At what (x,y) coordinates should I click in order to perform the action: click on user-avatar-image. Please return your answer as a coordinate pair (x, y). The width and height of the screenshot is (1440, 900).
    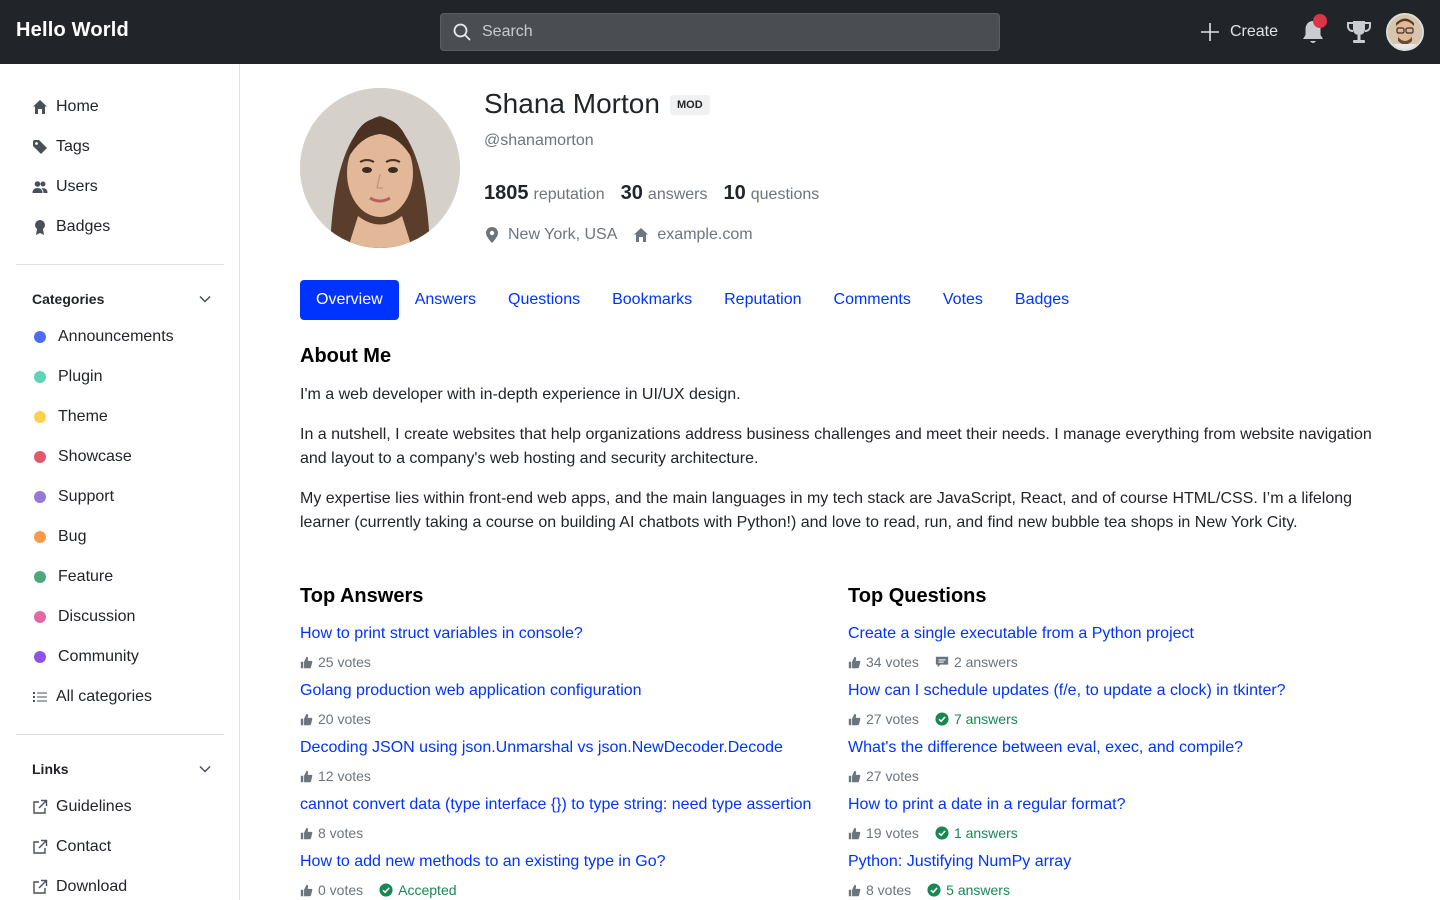
    Looking at the image, I should click on (1405, 32).